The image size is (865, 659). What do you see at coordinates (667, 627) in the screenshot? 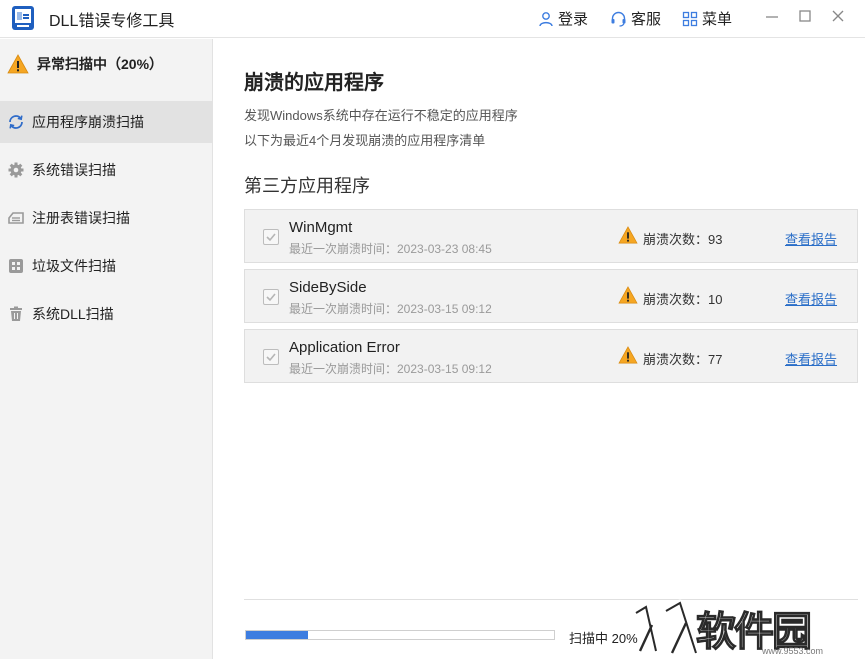
I see `person-logo-icon` at bounding box center [667, 627].